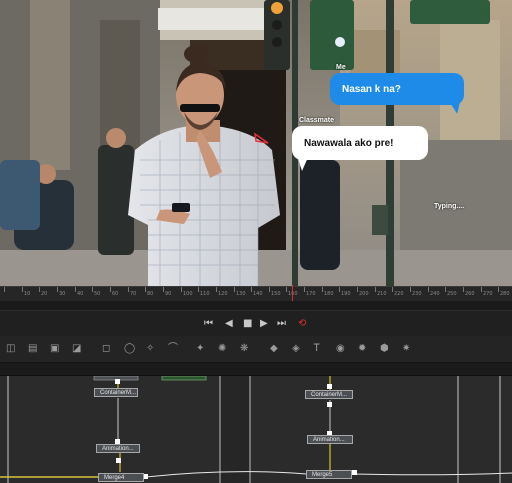 Image resolution: width=512 pixels, height=483 pixels. Describe the element at coordinates (62, 294) in the screenshot. I see `ruler-label: 30` at that location.